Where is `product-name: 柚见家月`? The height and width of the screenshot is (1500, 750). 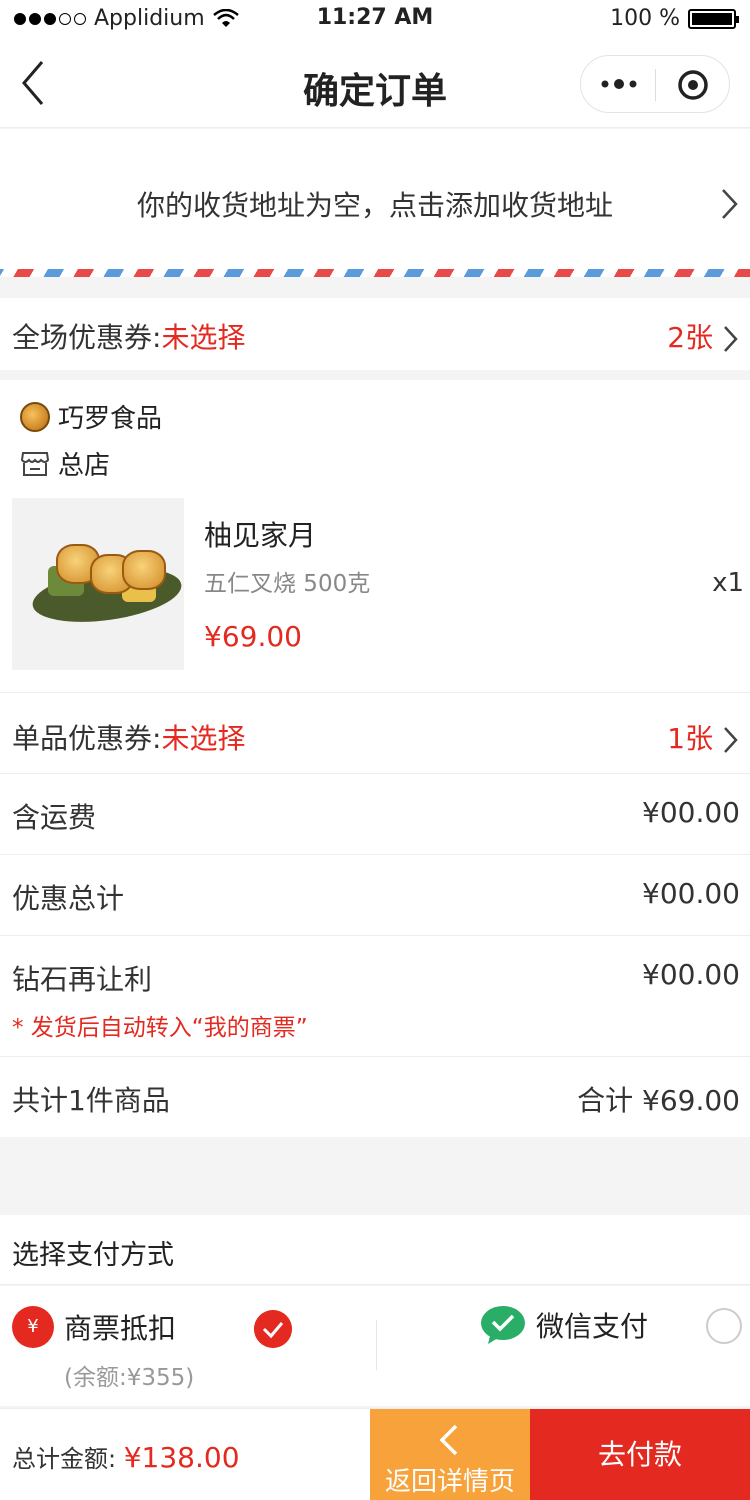
product-name: 柚见家月 is located at coordinates (260, 535).